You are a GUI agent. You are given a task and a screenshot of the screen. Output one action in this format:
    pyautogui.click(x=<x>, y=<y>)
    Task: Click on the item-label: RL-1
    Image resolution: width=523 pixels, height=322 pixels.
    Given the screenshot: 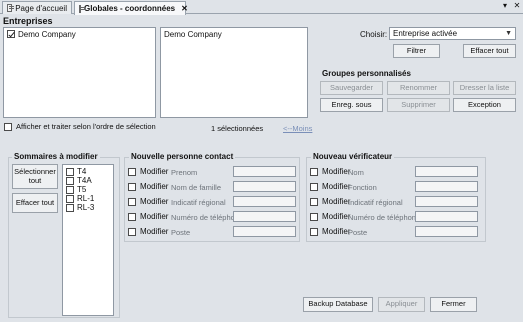 What is the action you would take?
    pyautogui.click(x=86, y=198)
    